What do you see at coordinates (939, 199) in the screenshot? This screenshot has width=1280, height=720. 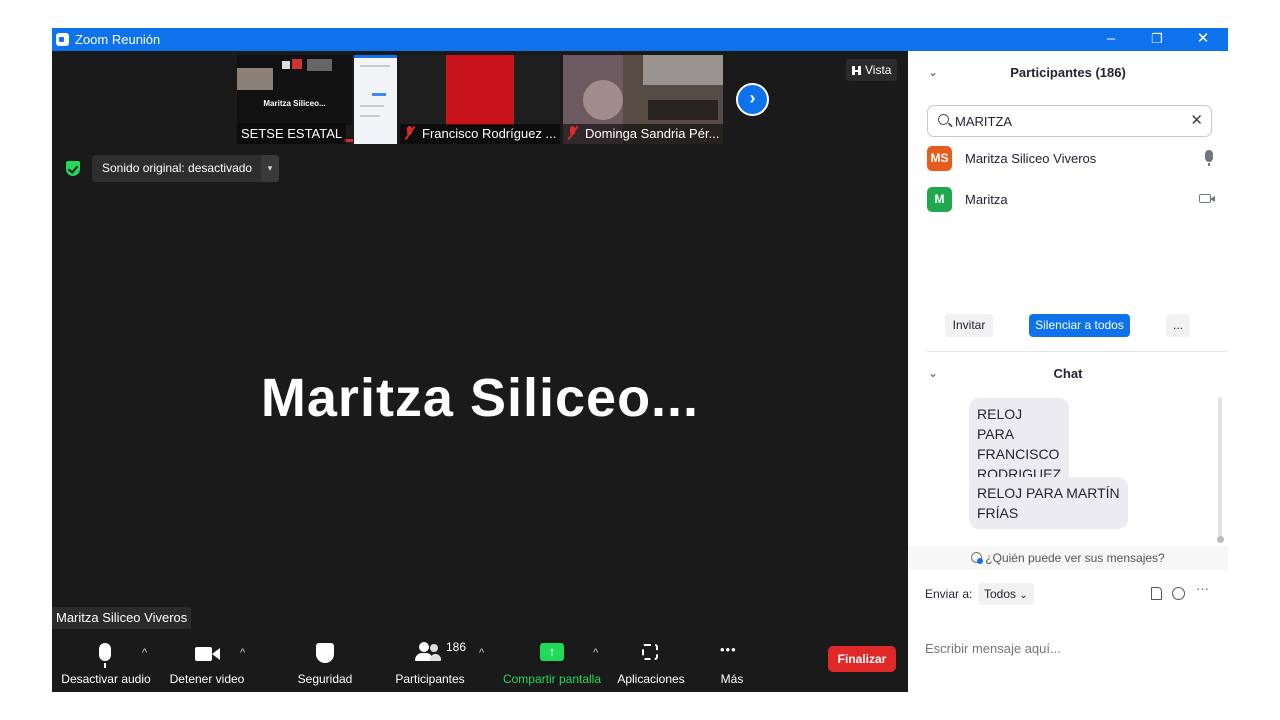 I see `avatar: M` at bounding box center [939, 199].